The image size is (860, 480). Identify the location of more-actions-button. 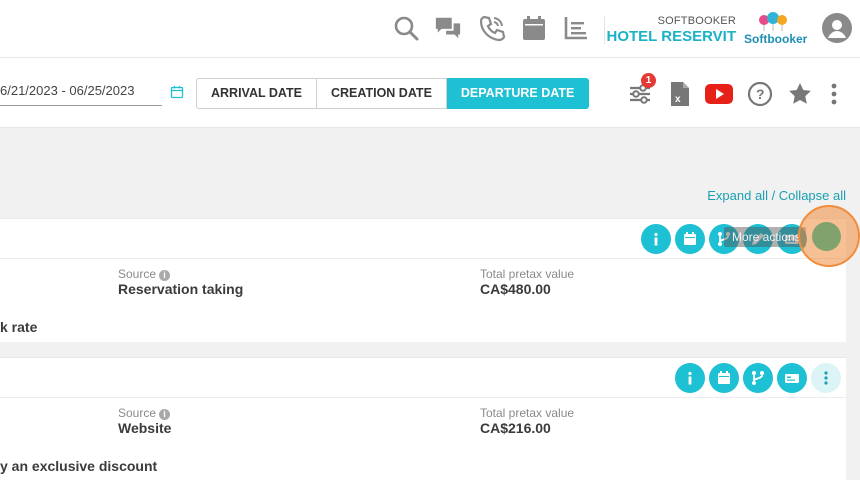
(826, 378).